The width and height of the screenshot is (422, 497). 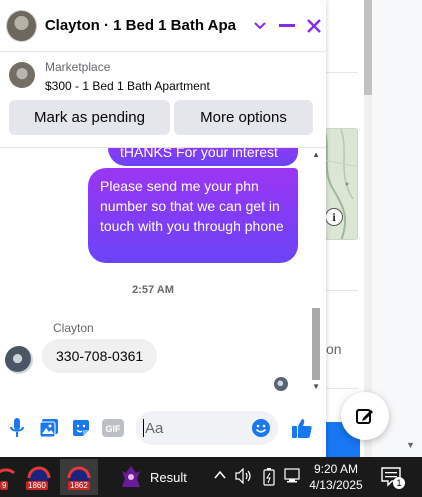 What do you see at coordinates (261, 428) in the screenshot?
I see `emoji-icon` at bounding box center [261, 428].